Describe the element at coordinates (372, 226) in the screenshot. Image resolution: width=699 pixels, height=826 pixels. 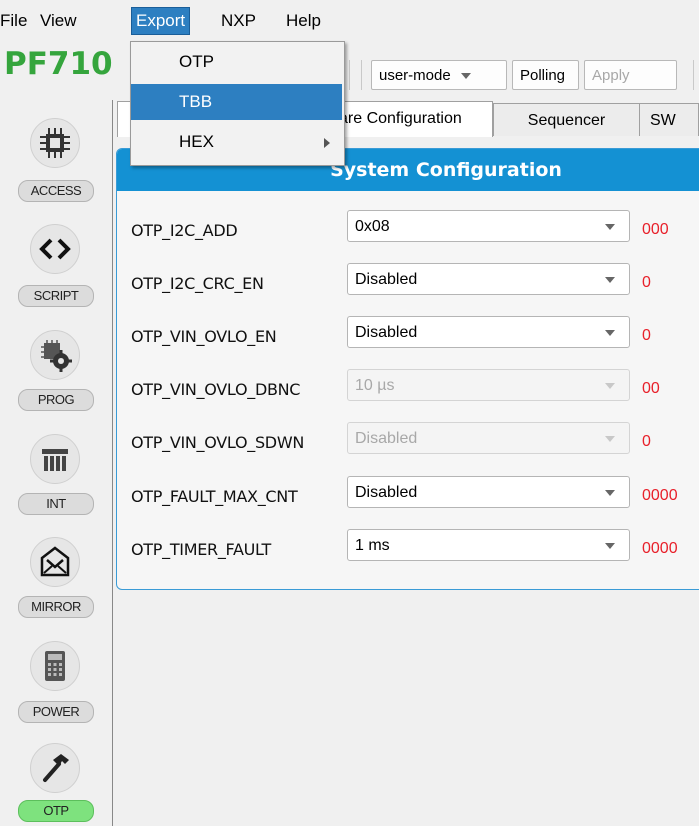
I see `combo-value: 0x08` at that location.